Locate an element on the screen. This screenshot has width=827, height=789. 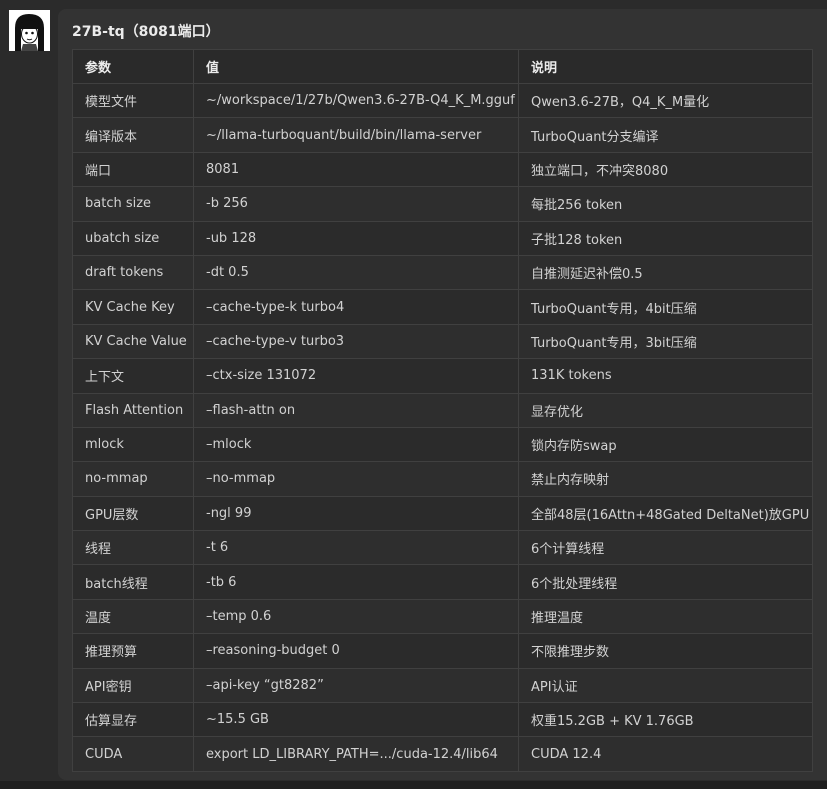
value-cell: –cache-type-v turbo3 is located at coordinates (356, 341).